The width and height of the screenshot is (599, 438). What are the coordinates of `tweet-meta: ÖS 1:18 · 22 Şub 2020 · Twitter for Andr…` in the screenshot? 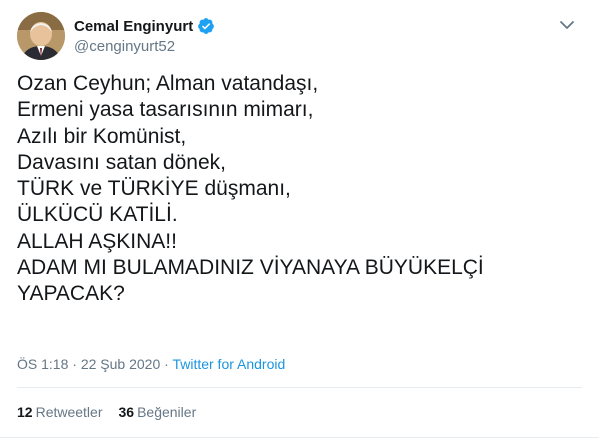 It's located at (151, 364).